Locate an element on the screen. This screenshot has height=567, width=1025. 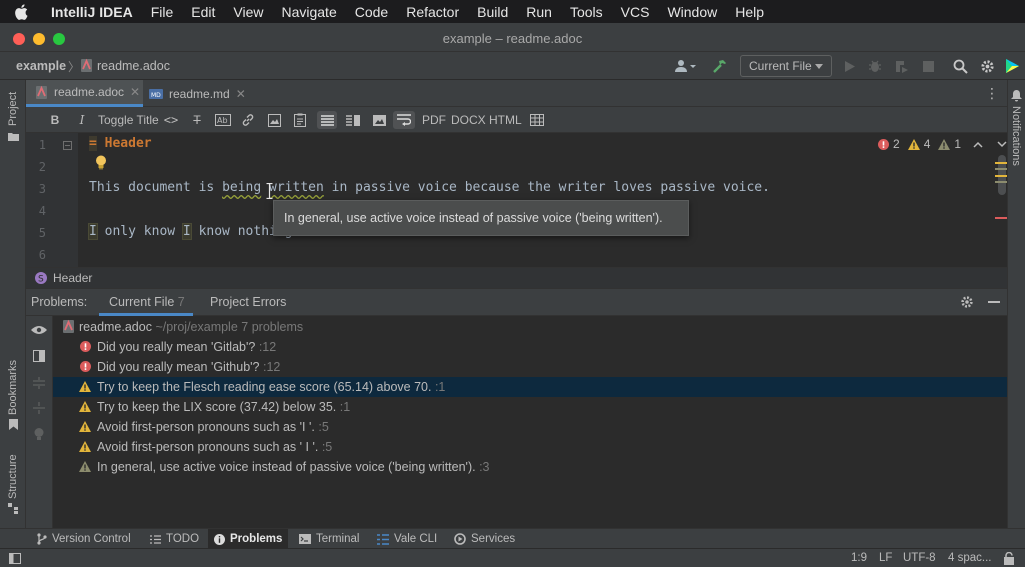
services-icon is located at coordinates (460, 539).